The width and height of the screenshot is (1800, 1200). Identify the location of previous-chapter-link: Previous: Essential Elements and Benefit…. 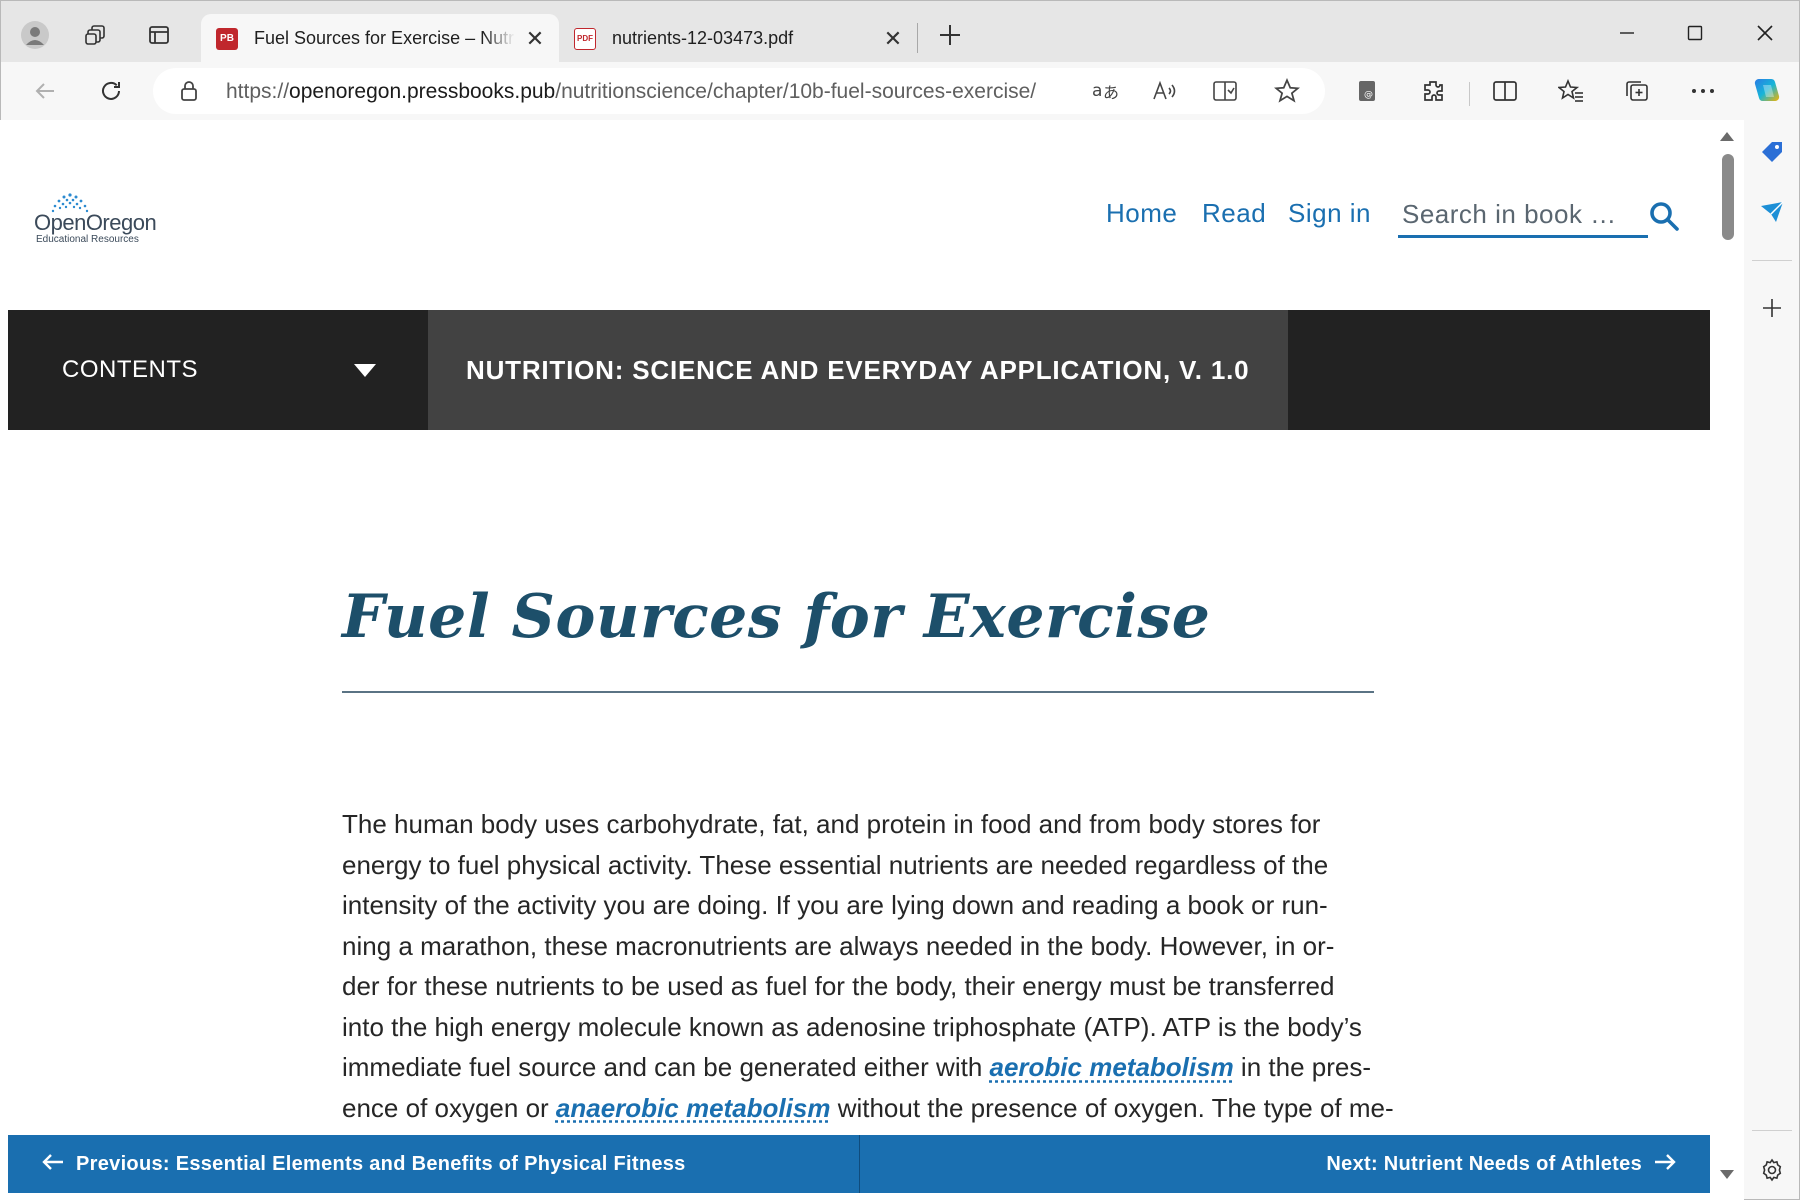
(358, 1164).